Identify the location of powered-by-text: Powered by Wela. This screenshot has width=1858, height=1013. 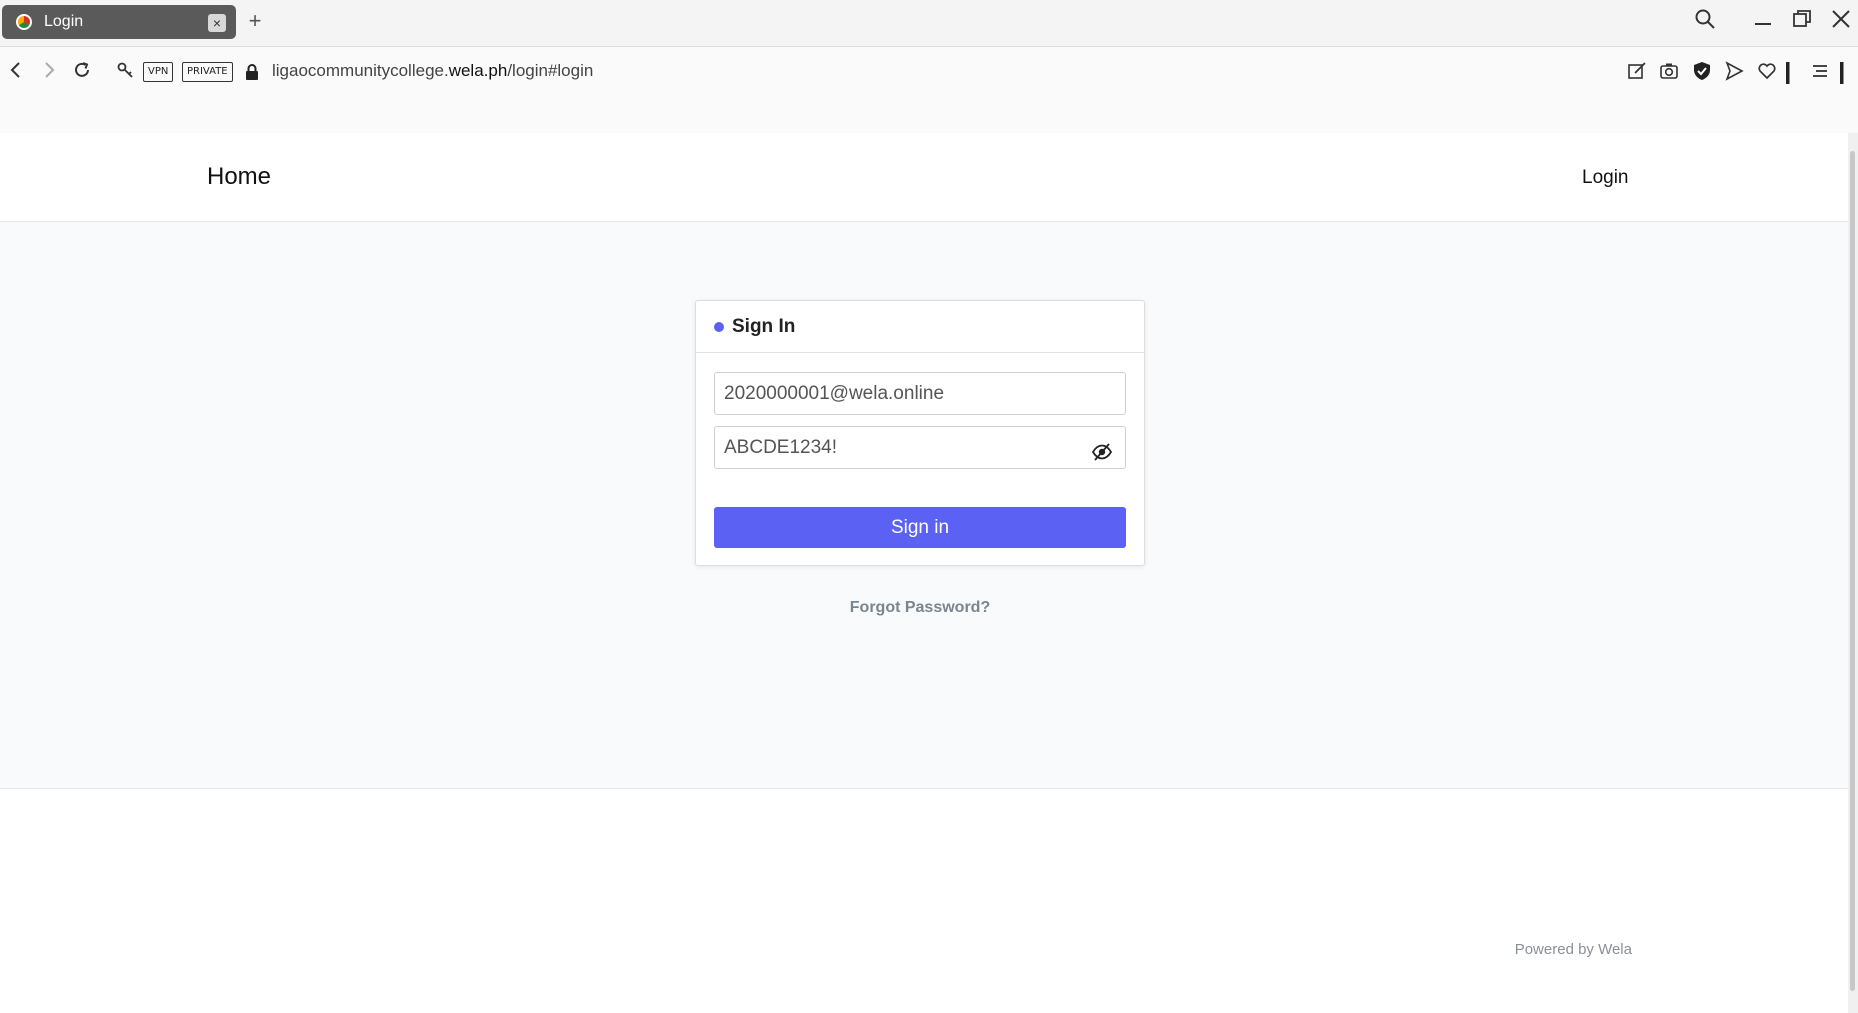
(1573, 949).